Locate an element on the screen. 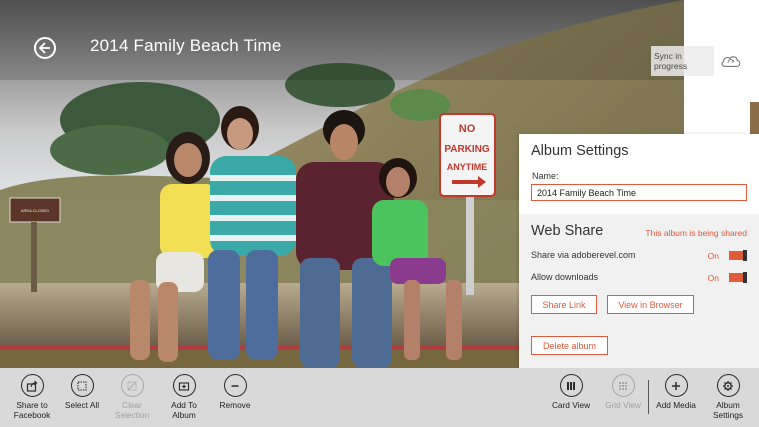 The image size is (759, 427). share-via-toggle is located at coordinates (738, 255).